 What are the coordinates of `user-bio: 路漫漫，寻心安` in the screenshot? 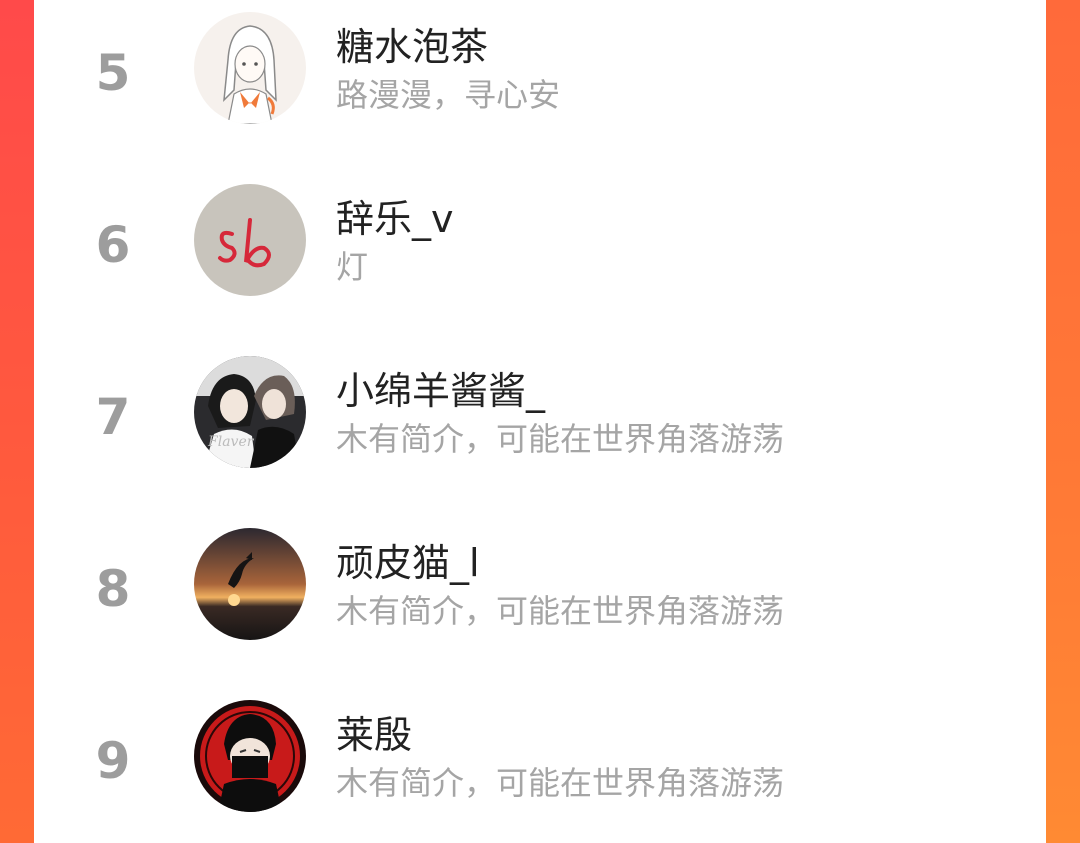 It's located at (448, 95).